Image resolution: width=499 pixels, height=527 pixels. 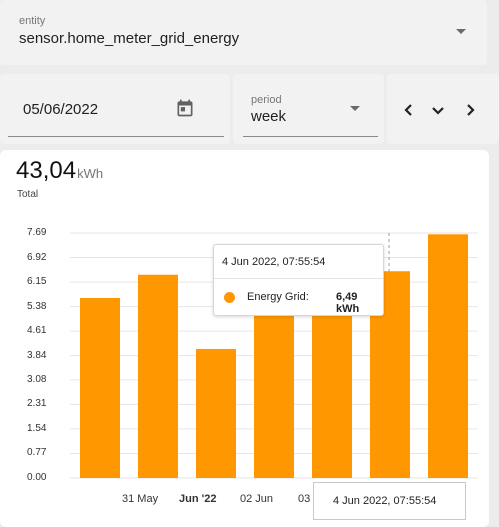 I want to click on axis-pointer-label: 4 Jun 2022, 07:55:54, so click(x=389, y=501).